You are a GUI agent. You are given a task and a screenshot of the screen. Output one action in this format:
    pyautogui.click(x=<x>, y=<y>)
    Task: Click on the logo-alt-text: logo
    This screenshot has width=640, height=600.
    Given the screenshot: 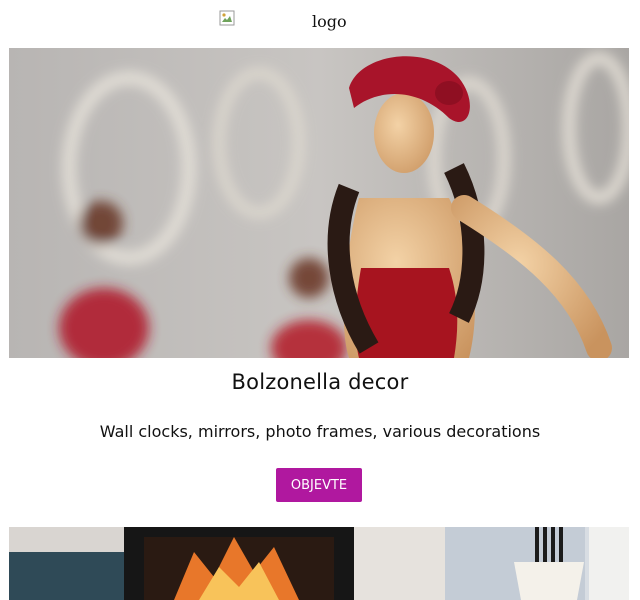 What is the action you would take?
    pyautogui.click(x=329, y=21)
    